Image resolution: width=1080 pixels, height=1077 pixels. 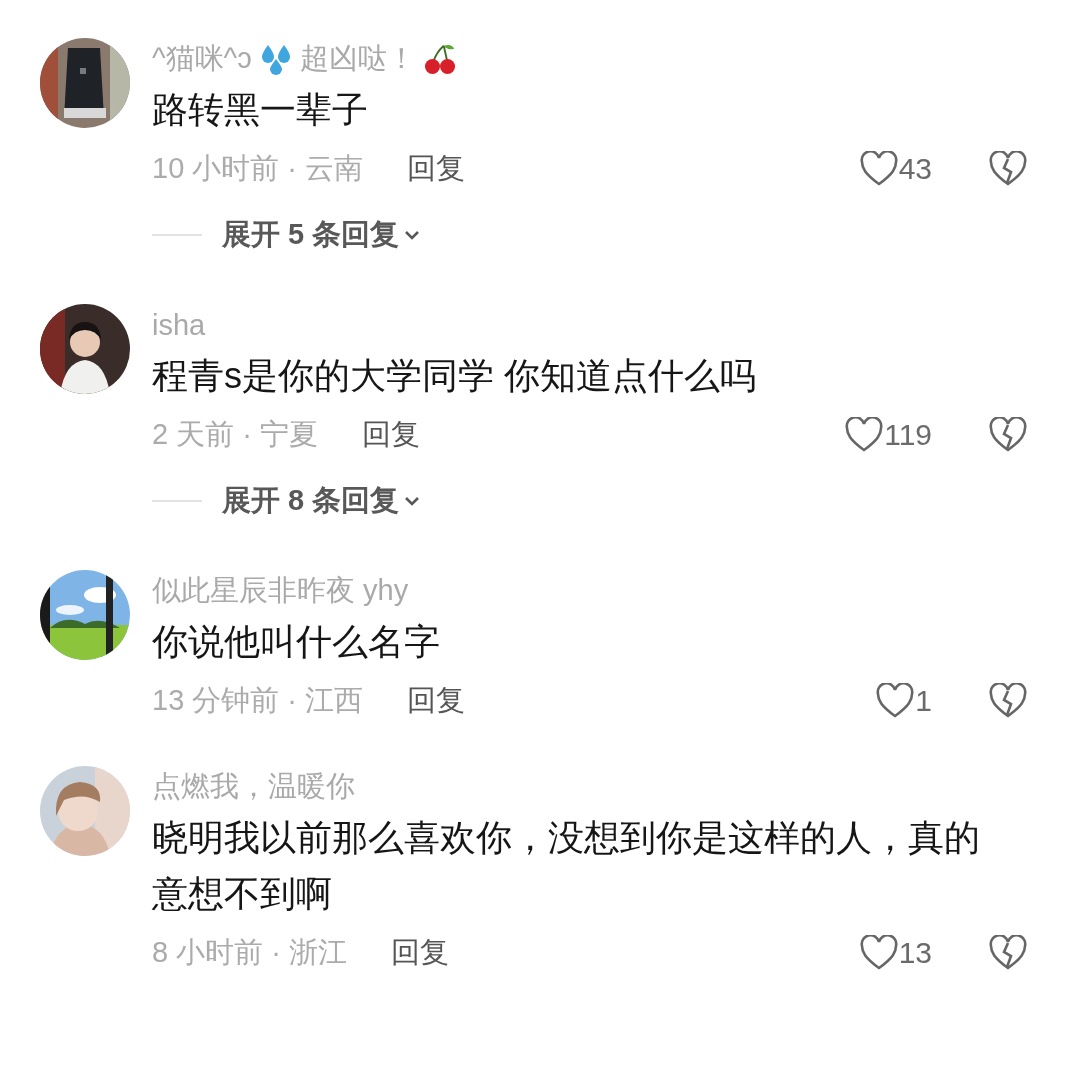 I want to click on comment-text: 程青s是你的大学同学 你知道点什么吗, so click(x=454, y=376).